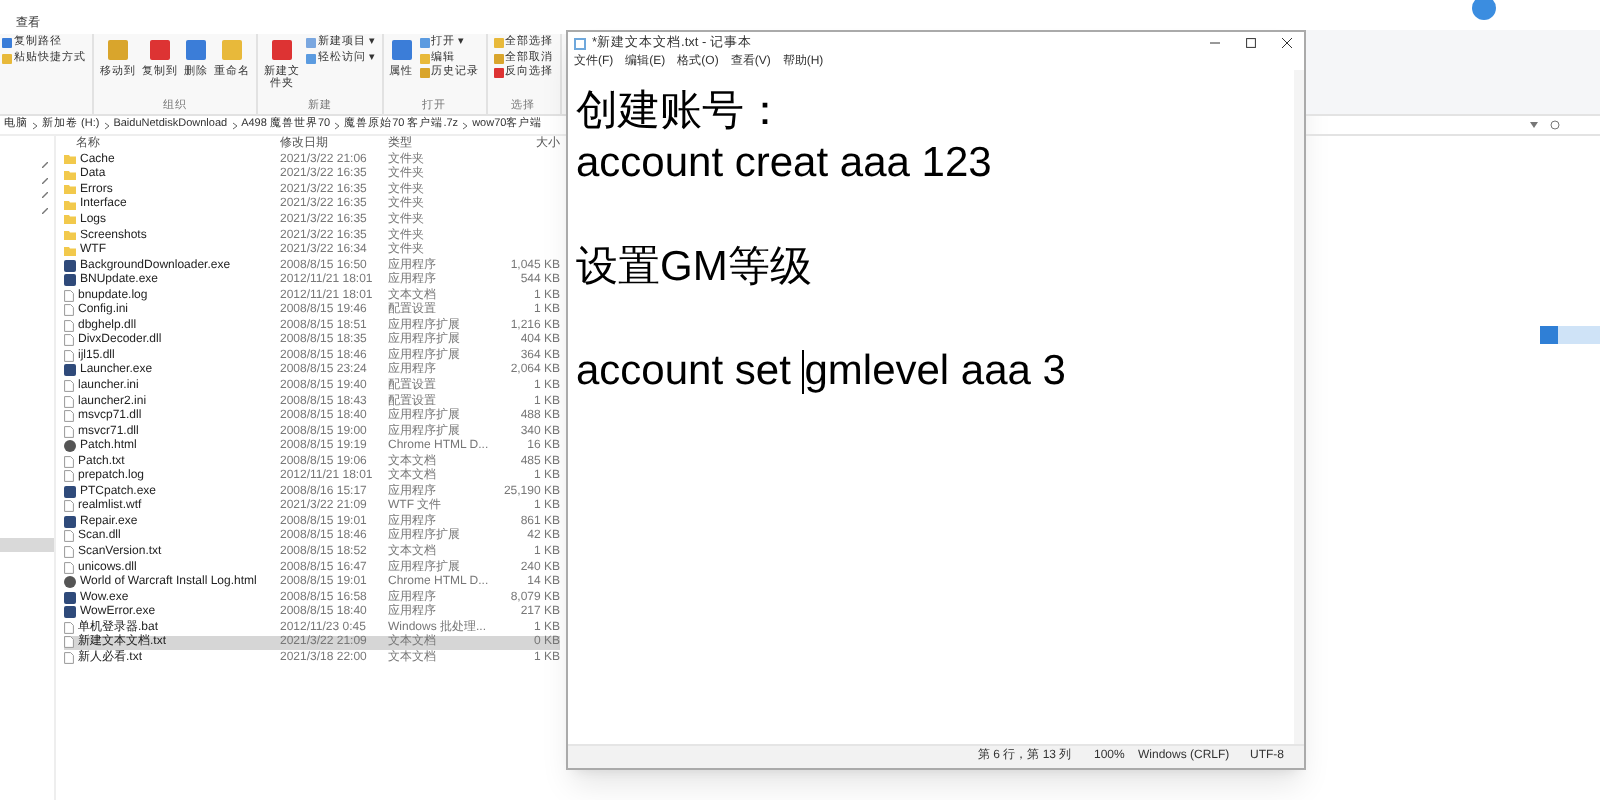 This screenshot has height=800, width=1600. What do you see at coordinates (1483, 10) in the screenshot?
I see `avatar-icon` at bounding box center [1483, 10].